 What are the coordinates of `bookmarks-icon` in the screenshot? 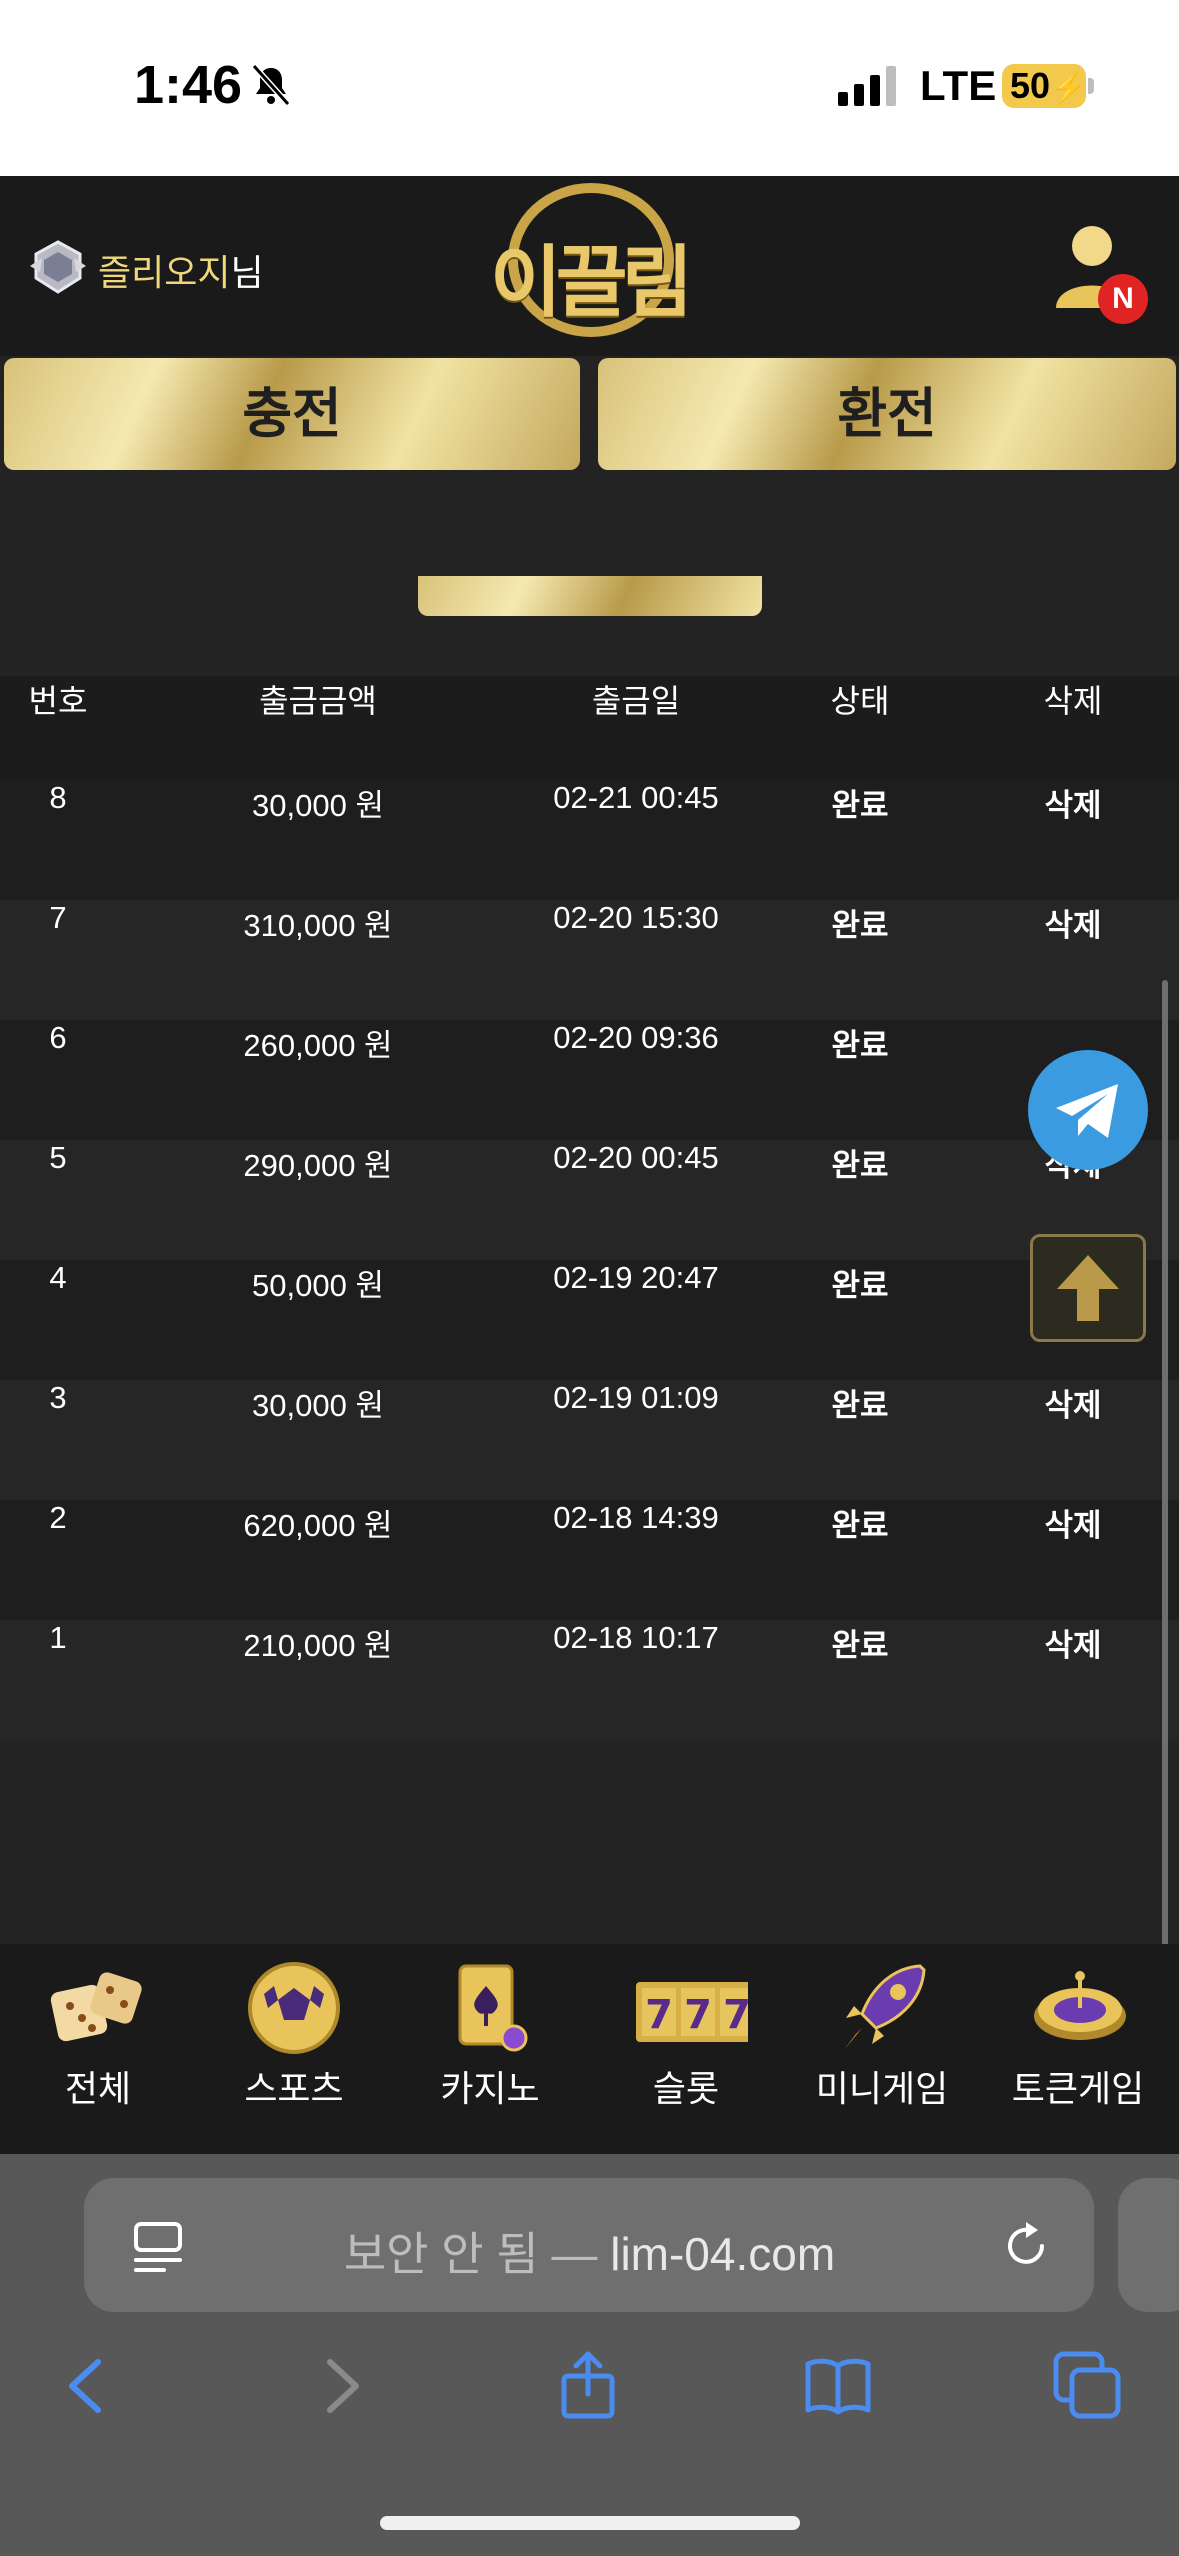 It's located at (838, 2386).